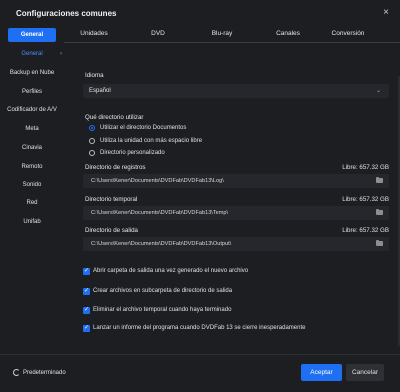 This screenshot has width=400, height=392. Describe the element at coordinates (32, 110) in the screenshot. I see `sidebar-item-codificador: Codificador de A/V` at that location.